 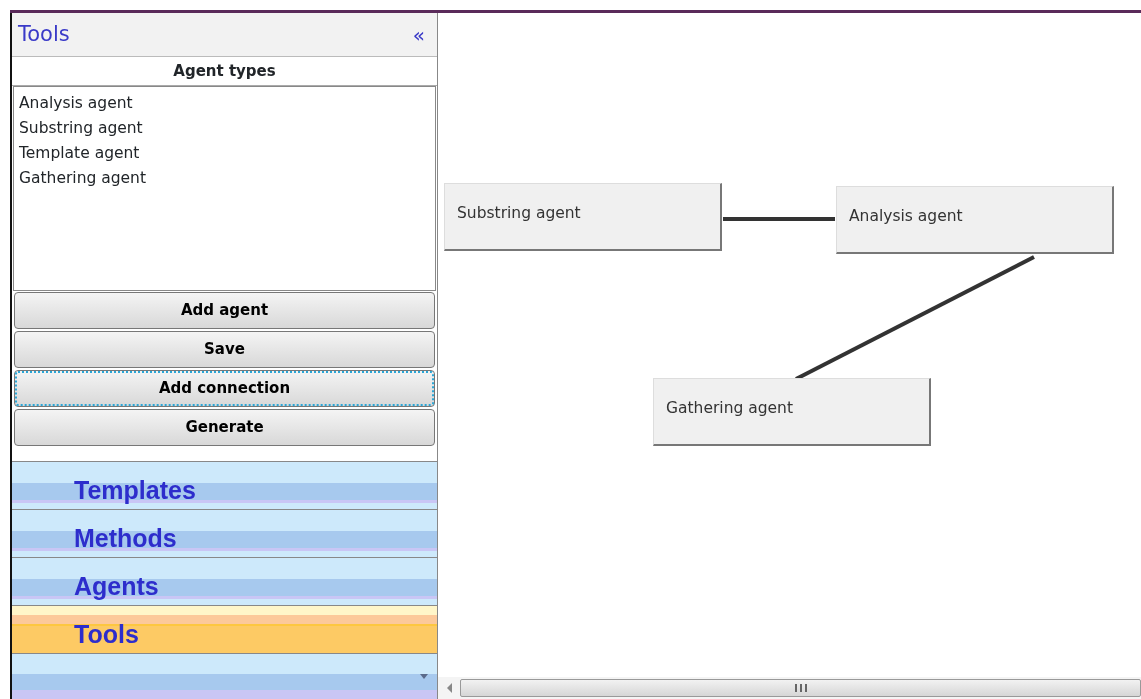 I want to click on grip-icon, so click(x=800, y=688).